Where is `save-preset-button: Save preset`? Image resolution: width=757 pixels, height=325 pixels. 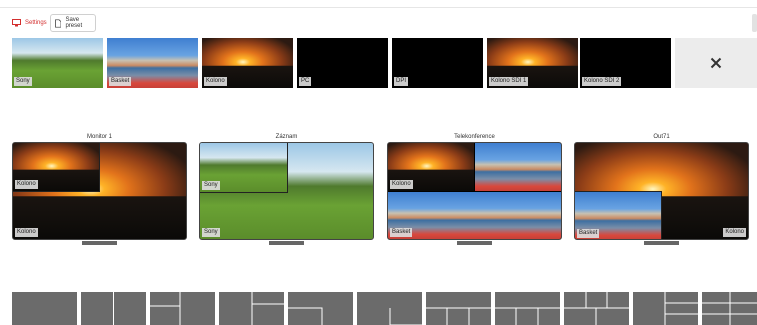
save-preset-button: Save preset is located at coordinates (73, 23).